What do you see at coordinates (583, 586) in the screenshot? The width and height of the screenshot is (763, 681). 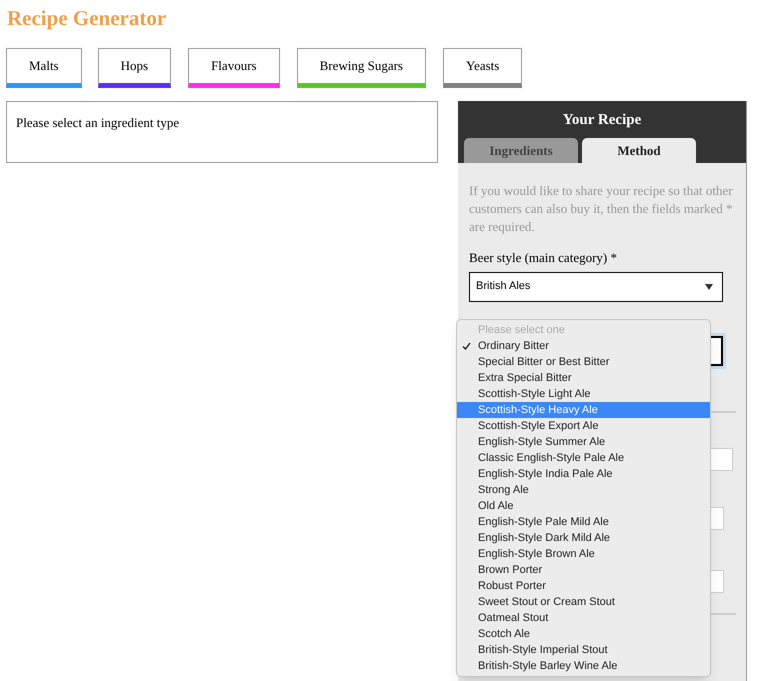 I see `menu-option: Robust Porter` at bounding box center [583, 586].